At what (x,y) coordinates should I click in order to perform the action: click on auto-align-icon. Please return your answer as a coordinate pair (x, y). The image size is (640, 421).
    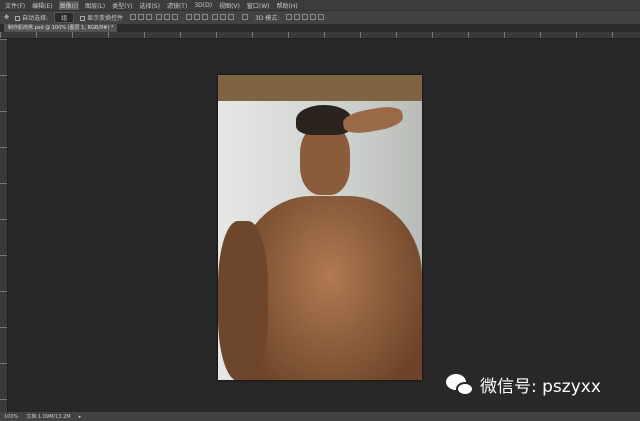
    Looking at the image, I should click on (245, 17).